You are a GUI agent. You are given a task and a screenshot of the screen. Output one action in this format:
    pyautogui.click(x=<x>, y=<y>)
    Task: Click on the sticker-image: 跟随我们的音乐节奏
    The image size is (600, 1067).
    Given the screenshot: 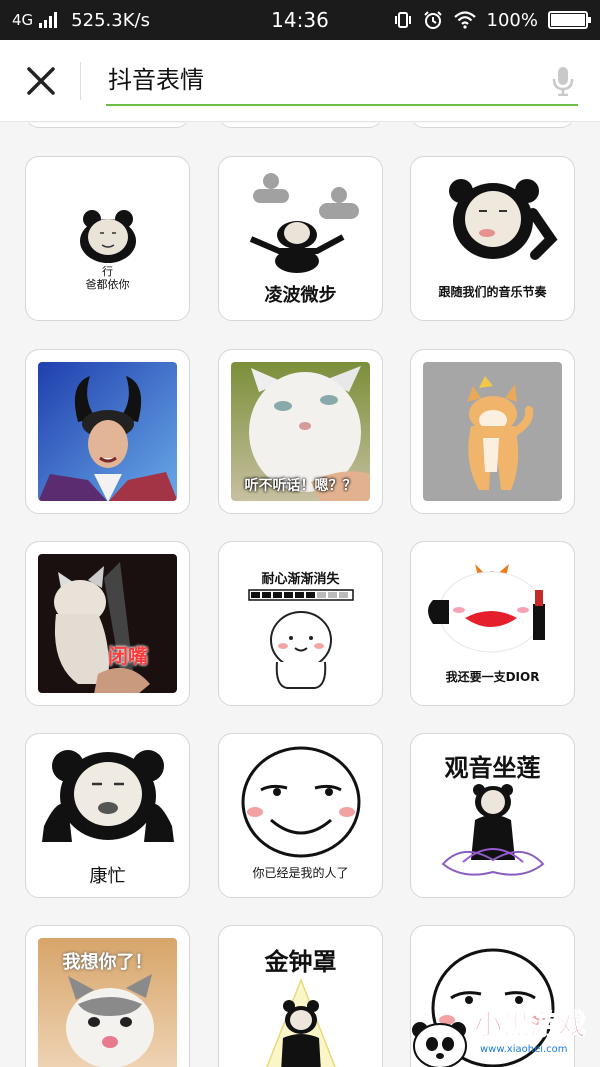 What is the action you would take?
    pyautogui.click(x=492, y=238)
    